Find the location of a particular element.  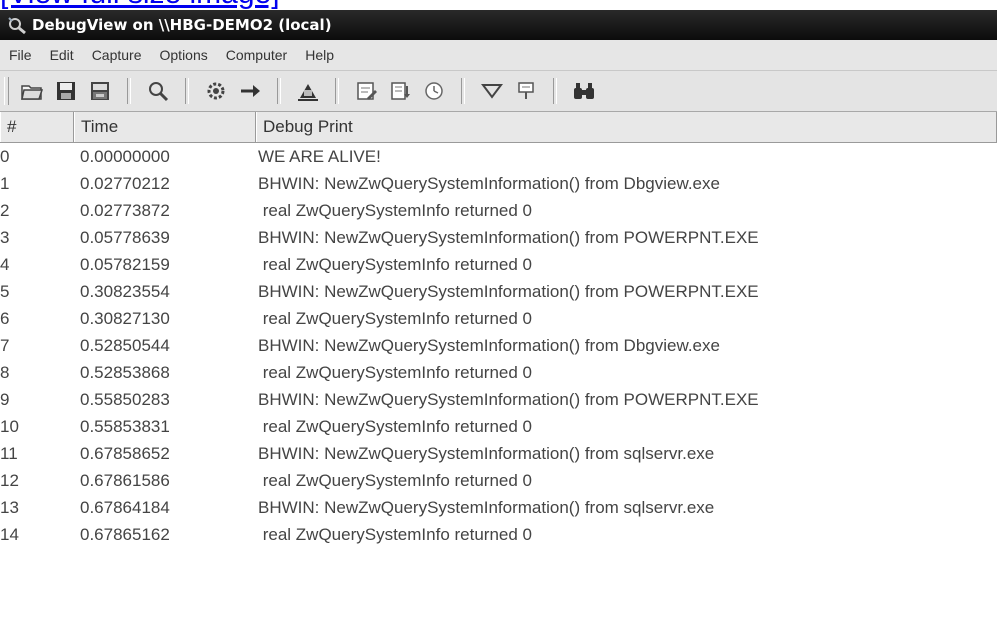

row-time: 0.02773872 is located at coordinates (125, 210).